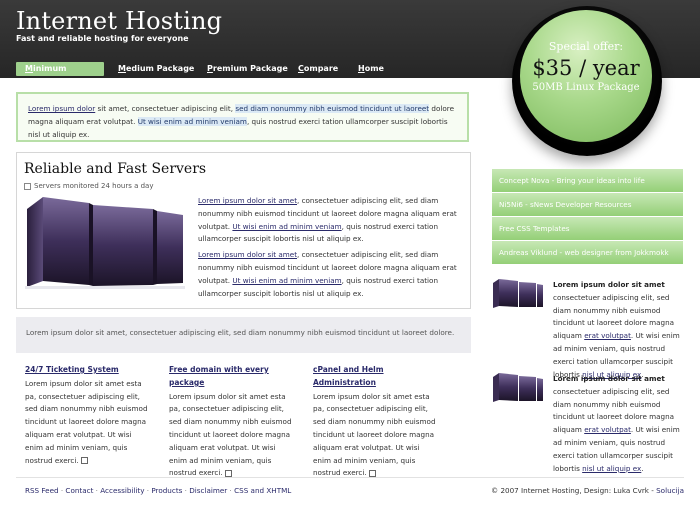 This screenshot has width=700, height=508. Describe the element at coordinates (88, 370) in the screenshot. I see `feature-title: 24/7 Ticketing System` at that location.